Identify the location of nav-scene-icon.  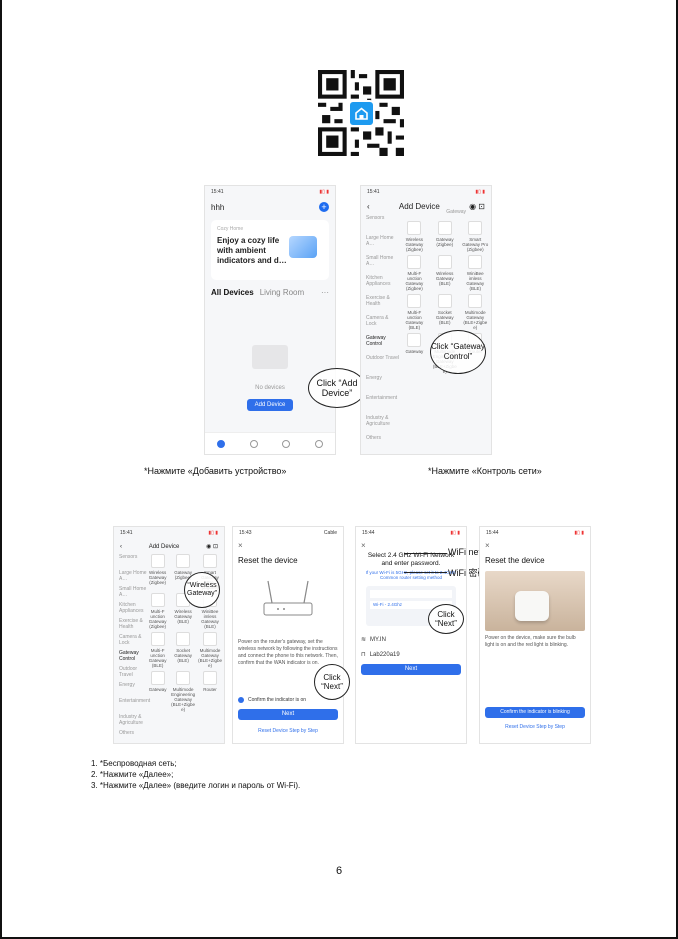
(253, 443).